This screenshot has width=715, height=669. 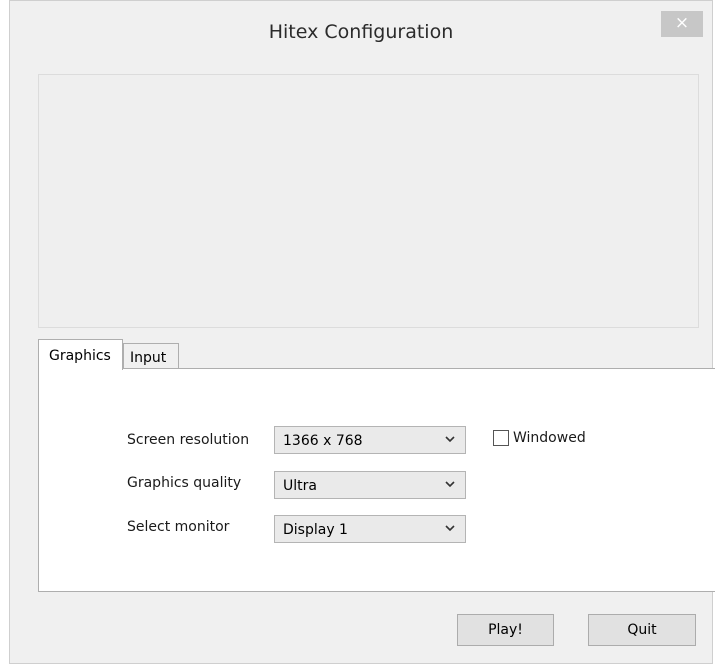 What do you see at coordinates (184, 483) in the screenshot?
I see `graphics-quality-label: Graphics quality` at bounding box center [184, 483].